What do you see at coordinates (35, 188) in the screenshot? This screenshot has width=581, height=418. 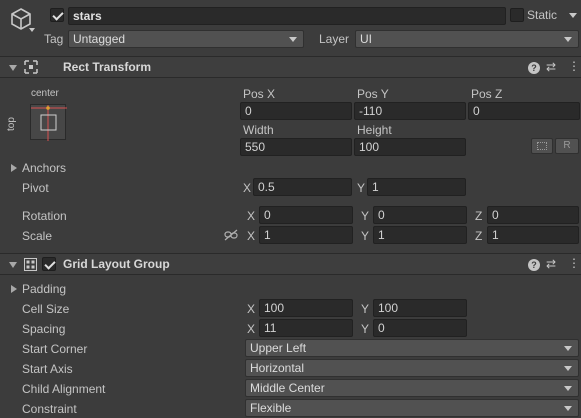 I see `pivot-label: Pivot` at bounding box center [35, 188].